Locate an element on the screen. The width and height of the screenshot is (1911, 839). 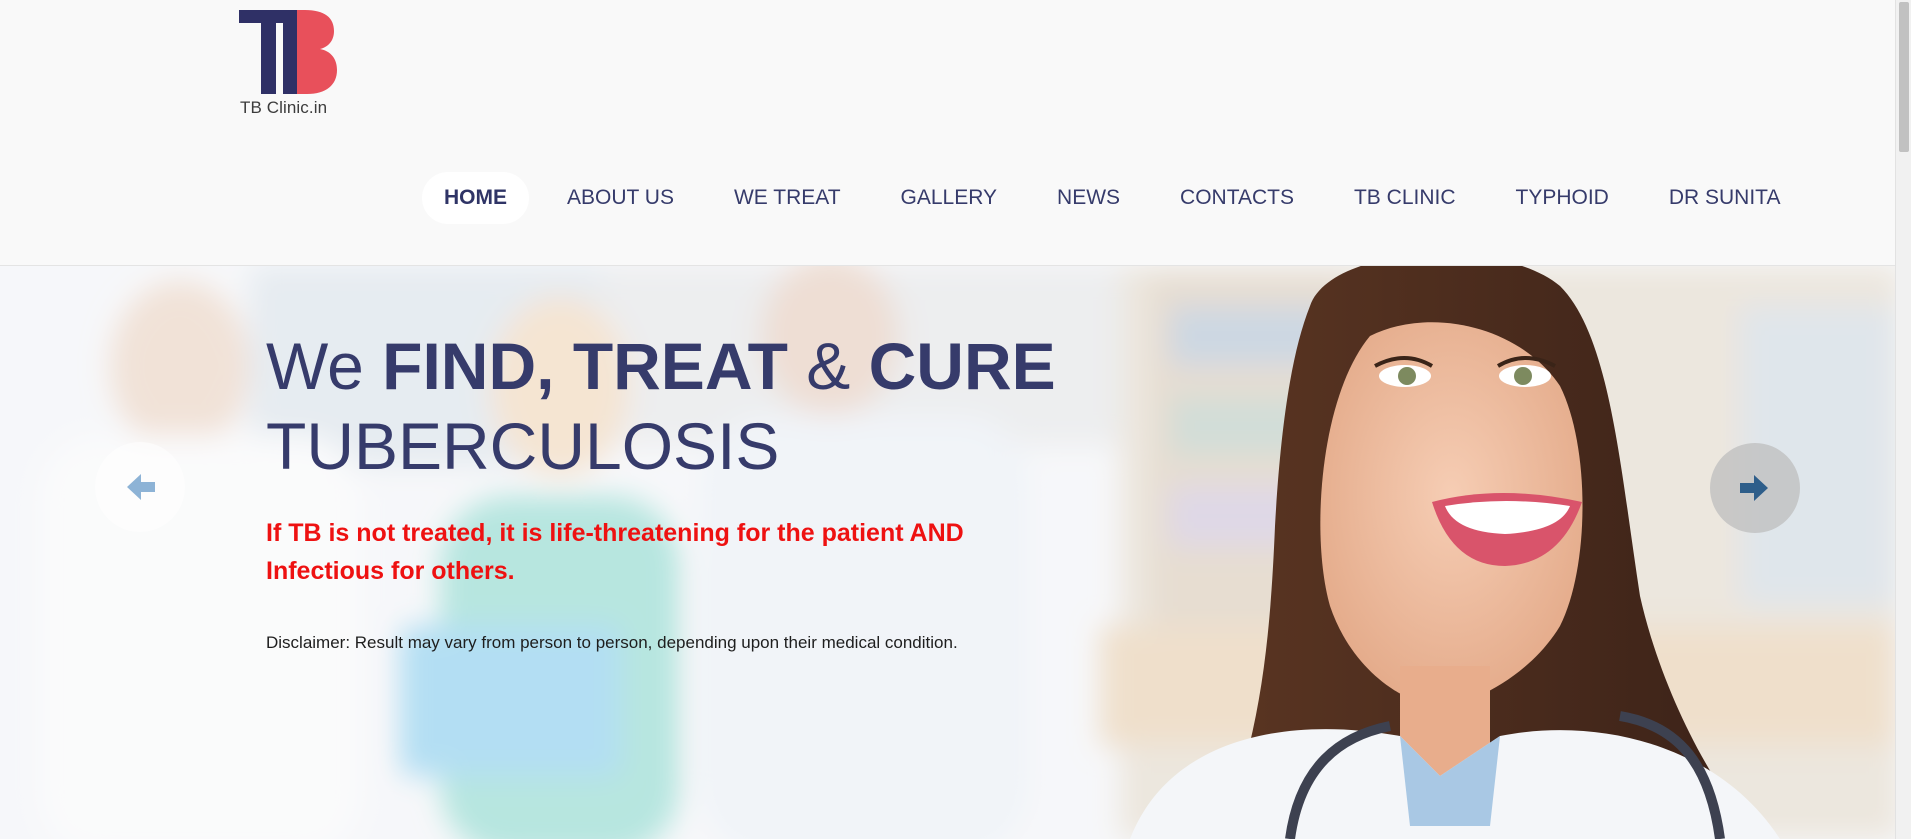
hero-title-amp: & is located at coordinates (828, 366).